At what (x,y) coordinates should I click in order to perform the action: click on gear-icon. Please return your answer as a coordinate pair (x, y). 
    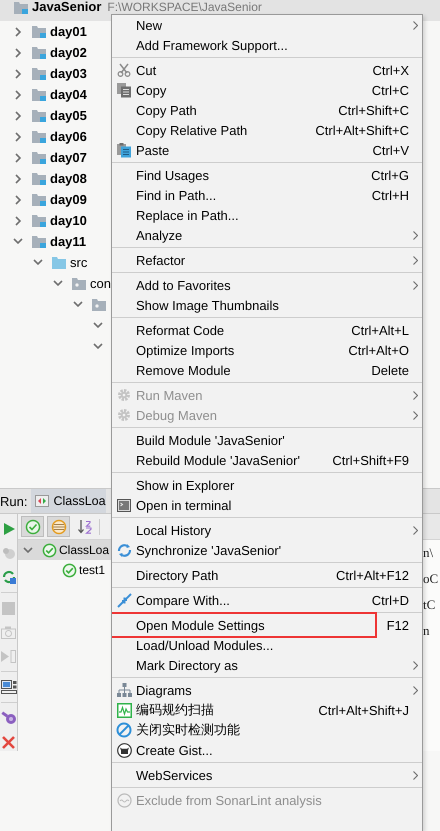
    Looking at the image, I should click on (124, 415).